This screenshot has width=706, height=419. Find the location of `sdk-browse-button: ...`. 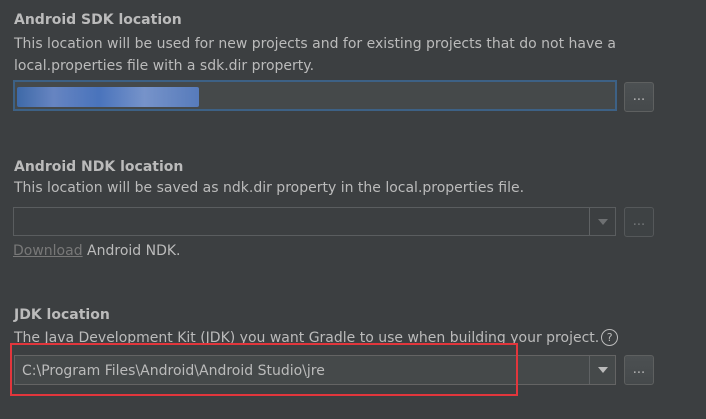

sdk-browse-button: ... is located at coordinates (639, 97).